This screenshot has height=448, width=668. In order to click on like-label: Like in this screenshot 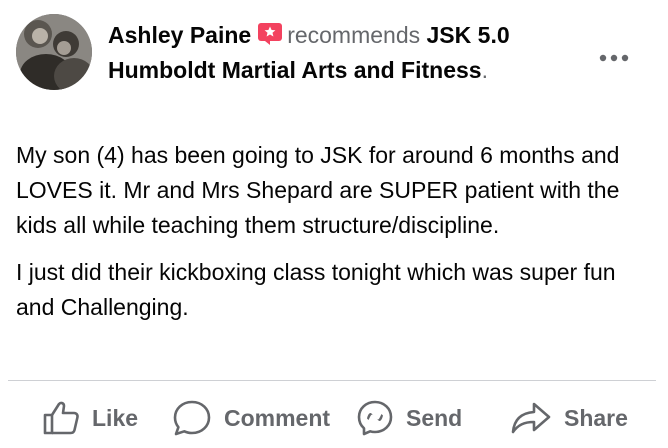, I will do `click(115, 417)`.